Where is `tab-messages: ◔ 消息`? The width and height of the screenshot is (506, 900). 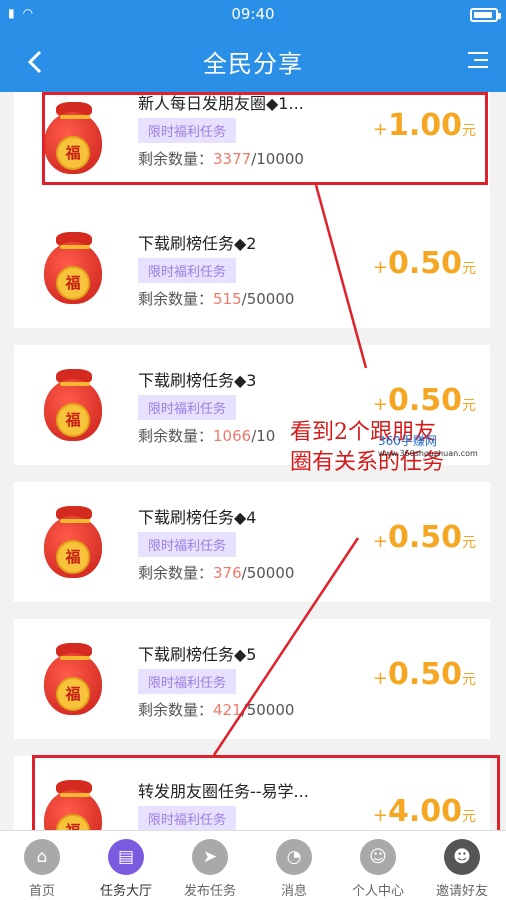
tab-messages: ◔ 消息 is located at coordinates (294, 869).